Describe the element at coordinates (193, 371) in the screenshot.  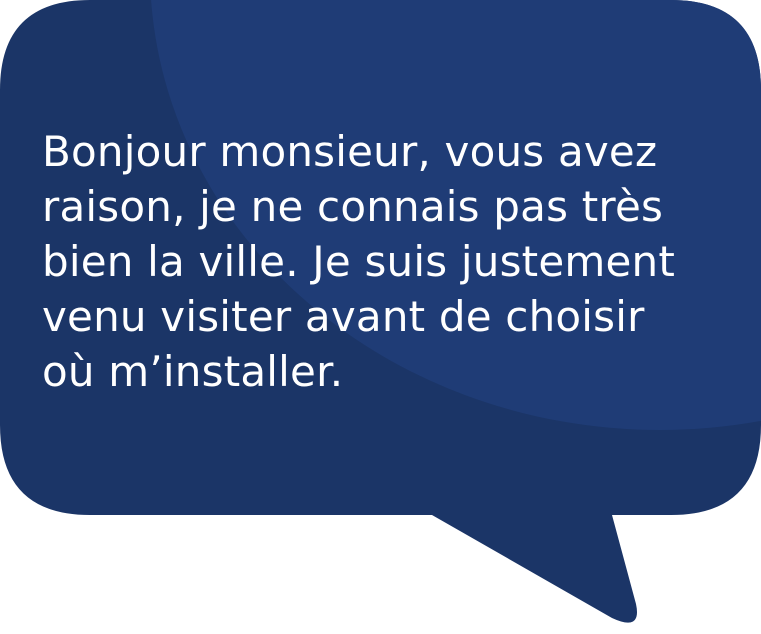
I see `speech-text-line: où m’installer.` at that location.